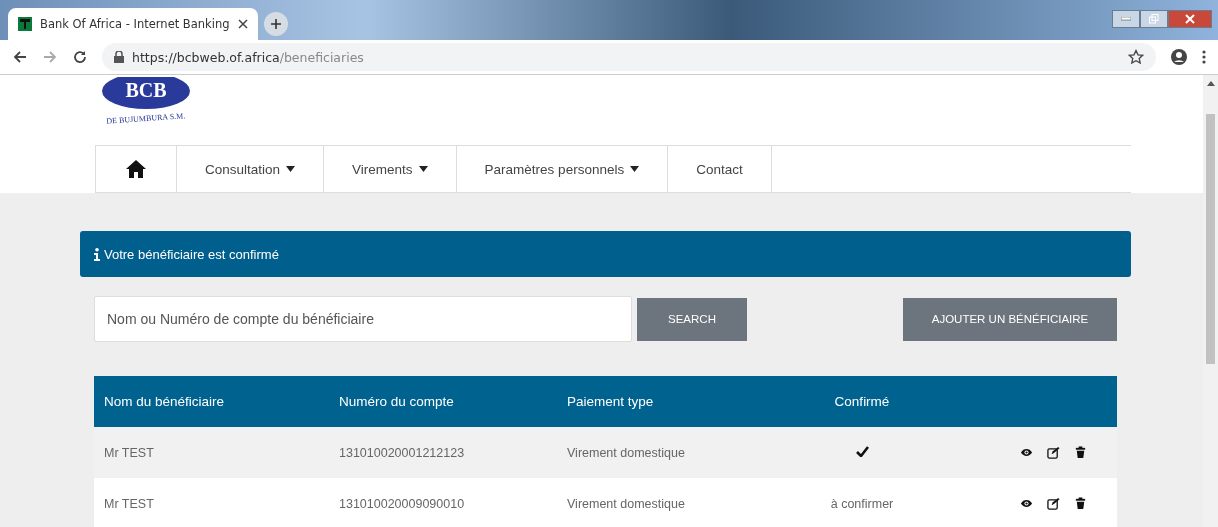 Image resolution: width=1218 pixels, height=527 pixels. I want to click on column-header: Paiement type, so click(674, 401).